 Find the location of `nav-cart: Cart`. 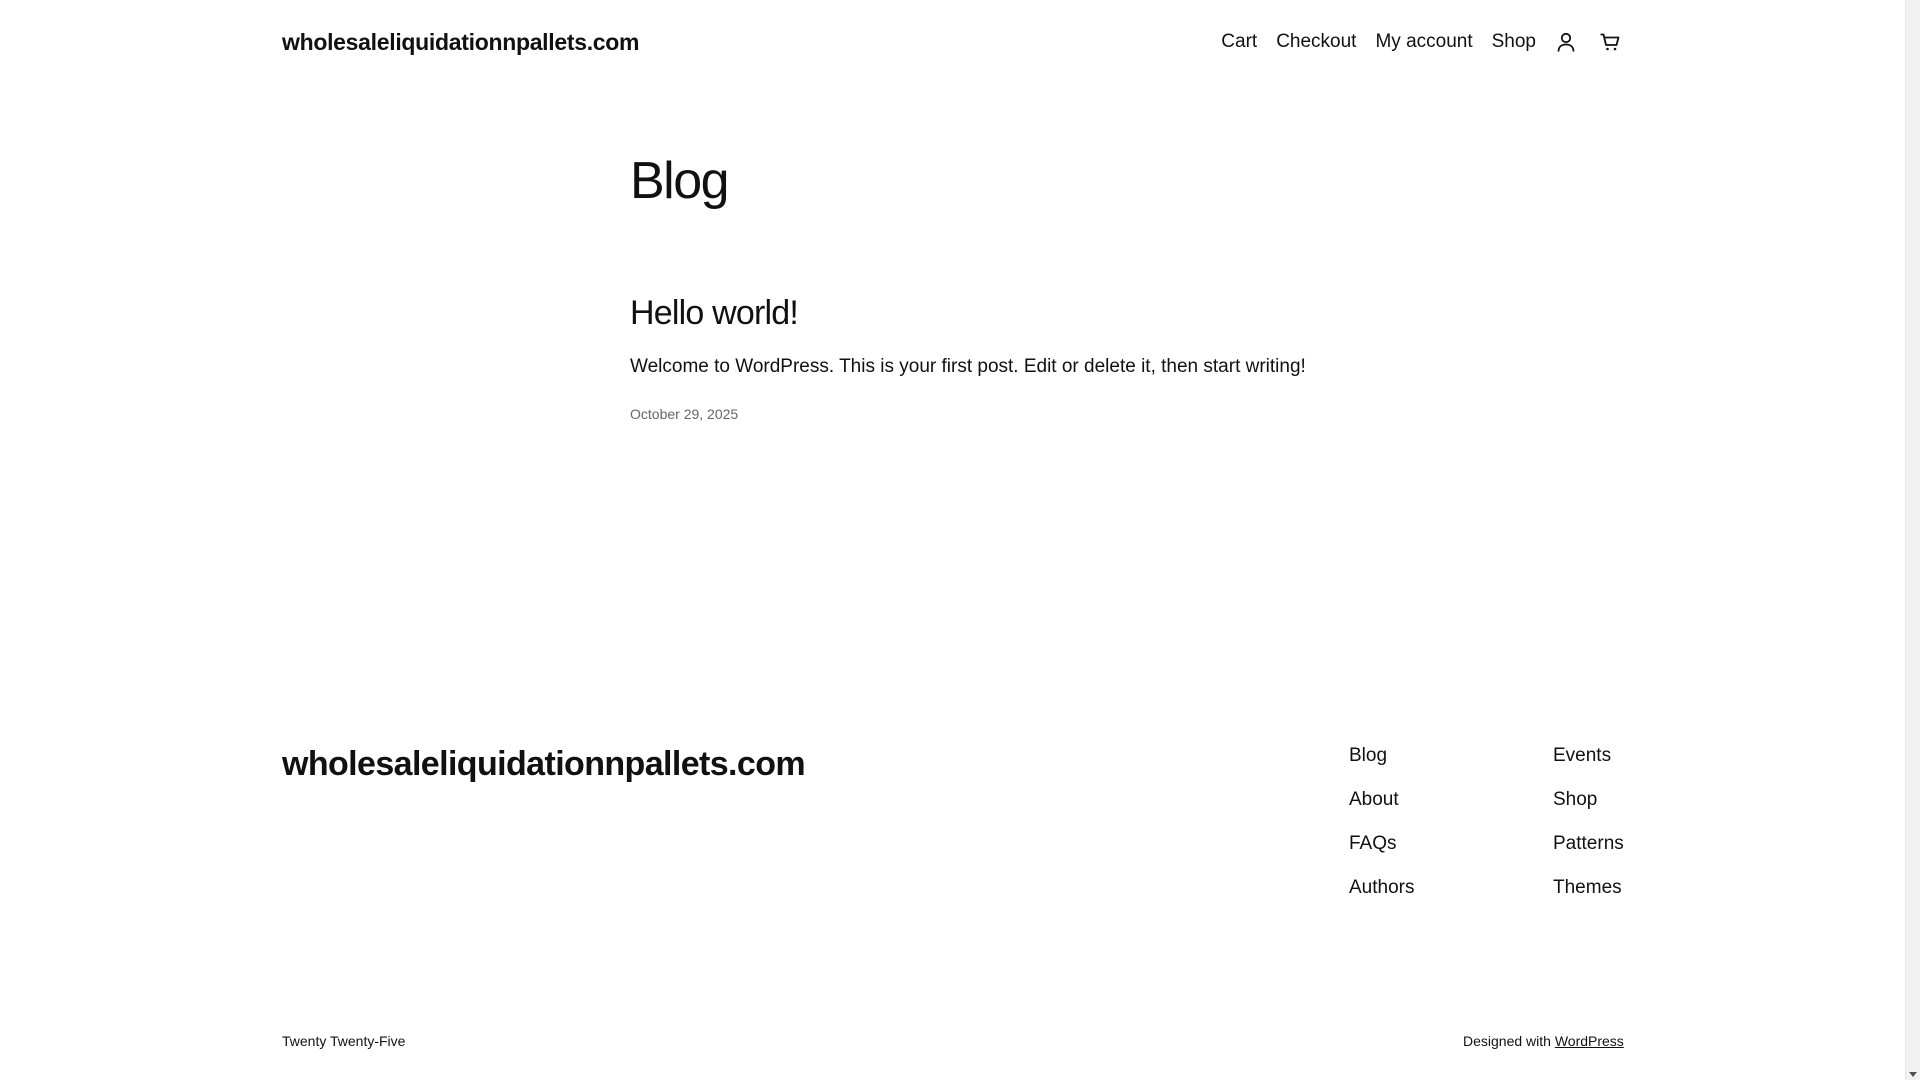

nav-cart: Cart is located at coordinates (1239, 42).